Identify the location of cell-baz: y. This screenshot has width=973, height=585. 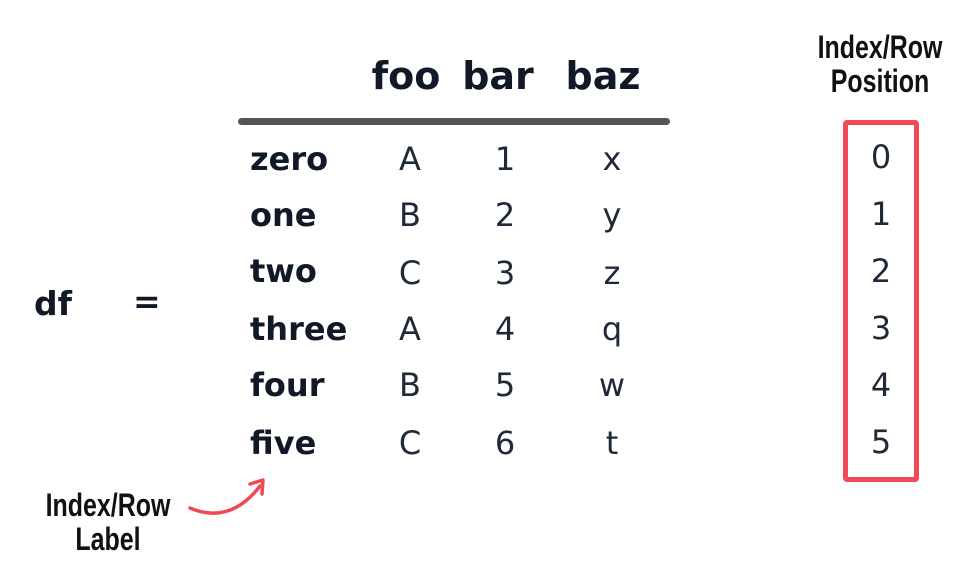
(612, 215).